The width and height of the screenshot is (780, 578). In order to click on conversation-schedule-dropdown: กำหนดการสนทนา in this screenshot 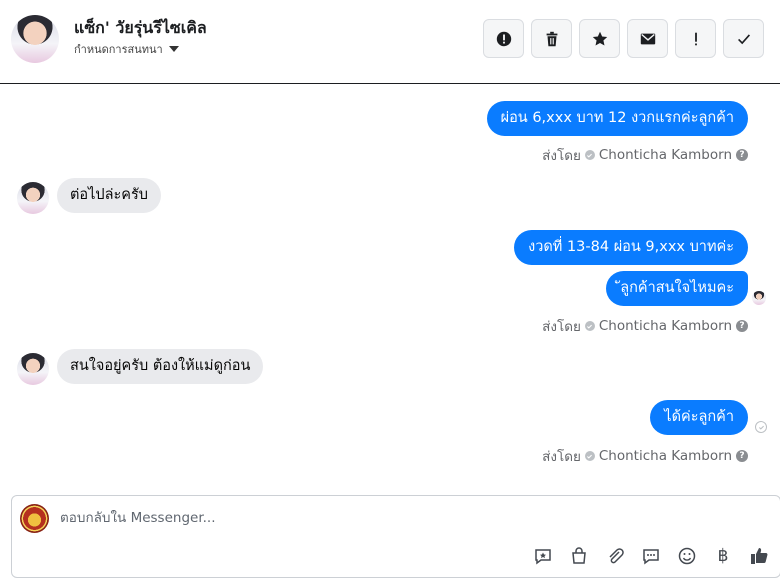, I will do `click(126, 49)`.